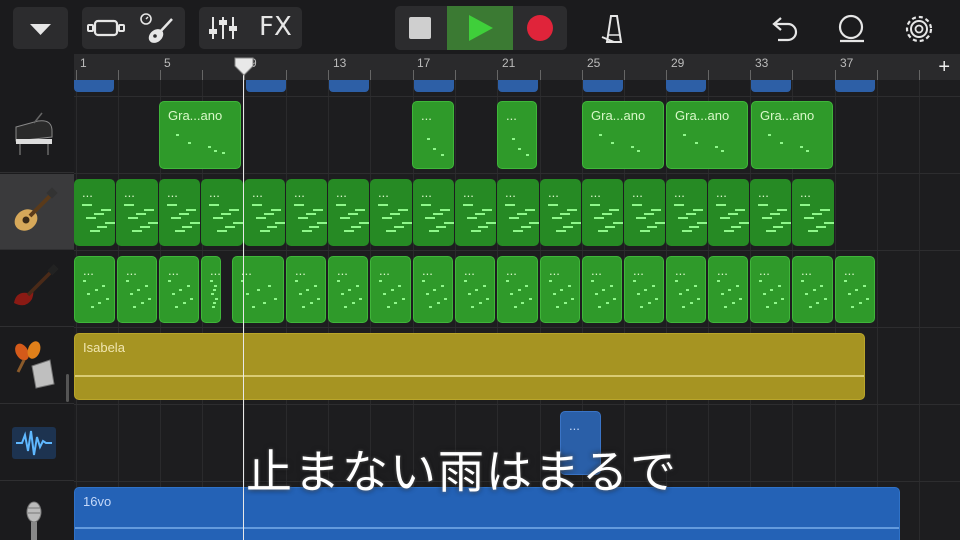 The height and width of the screenshot is (540, 960). I want to click on toolbar: FX, so click(480, 28).